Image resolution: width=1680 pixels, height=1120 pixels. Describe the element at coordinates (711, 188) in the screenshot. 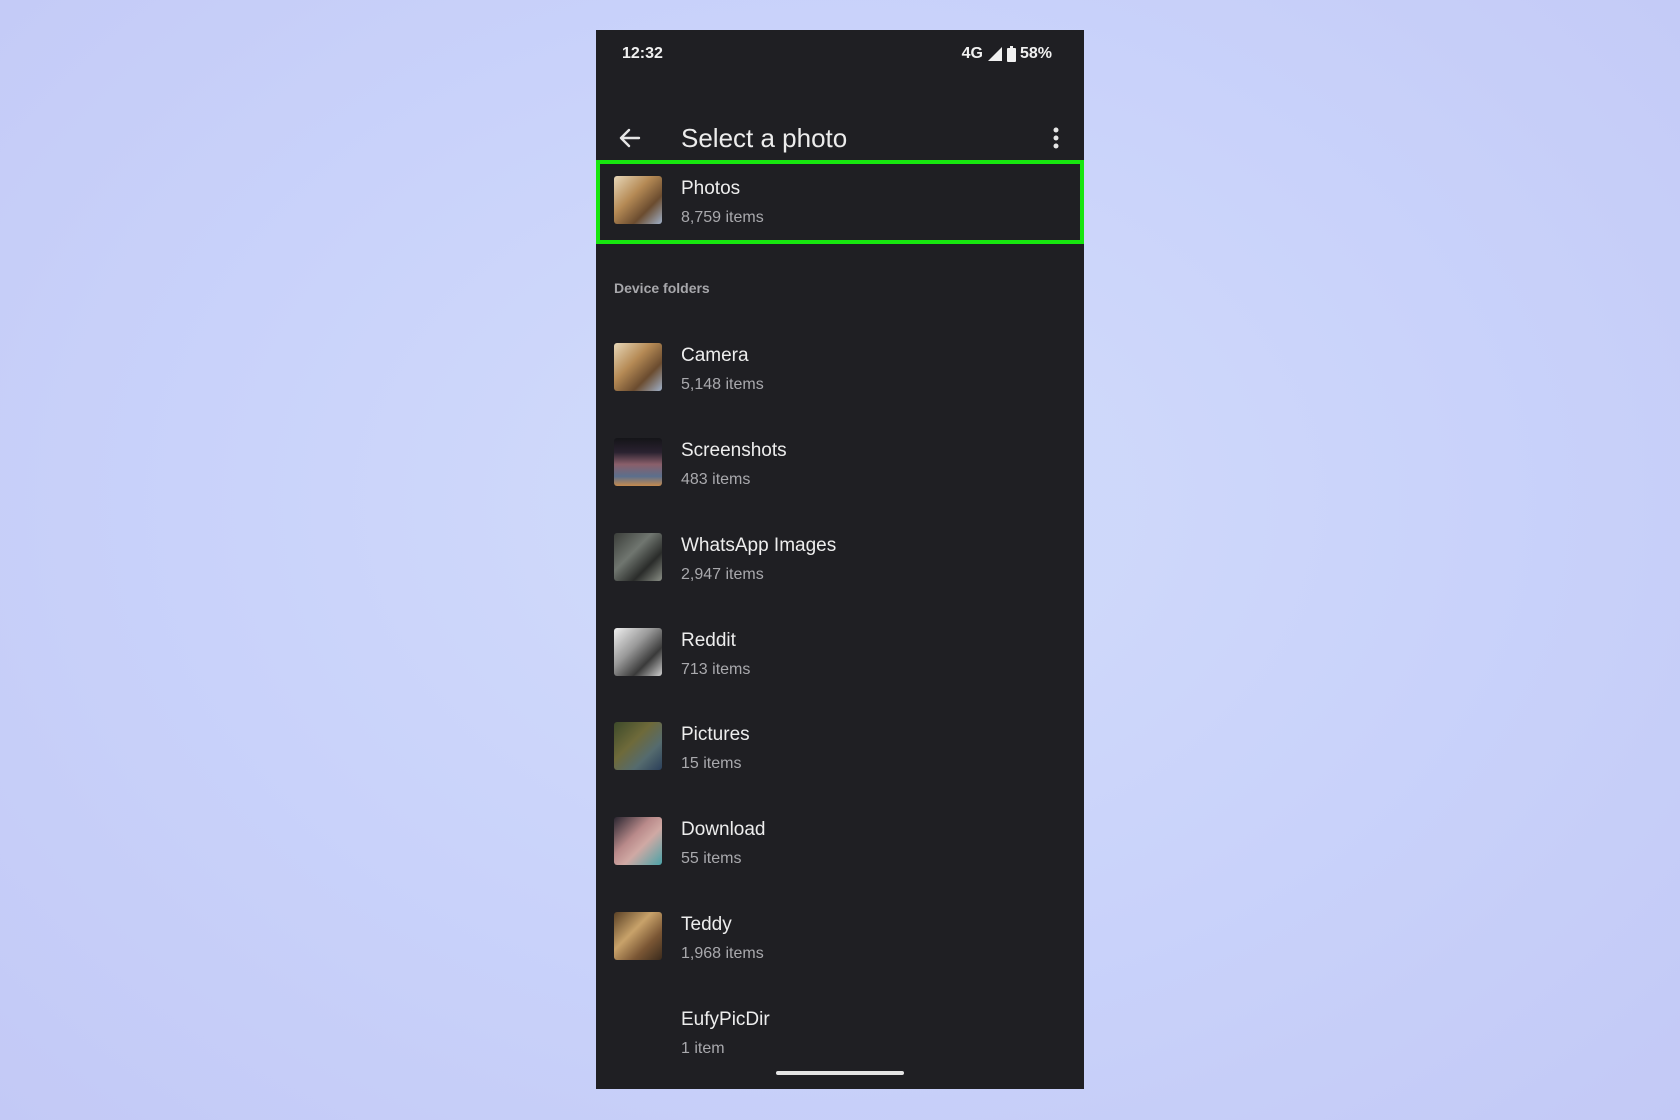

I see `album-name: Photos` at that location.